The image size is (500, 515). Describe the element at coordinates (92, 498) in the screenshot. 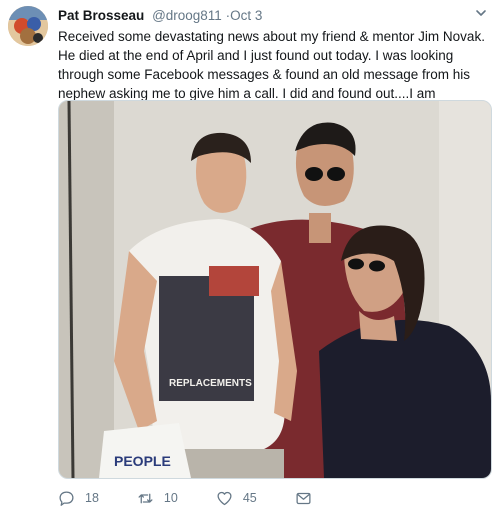

I see `reply-count: 18` at that location.